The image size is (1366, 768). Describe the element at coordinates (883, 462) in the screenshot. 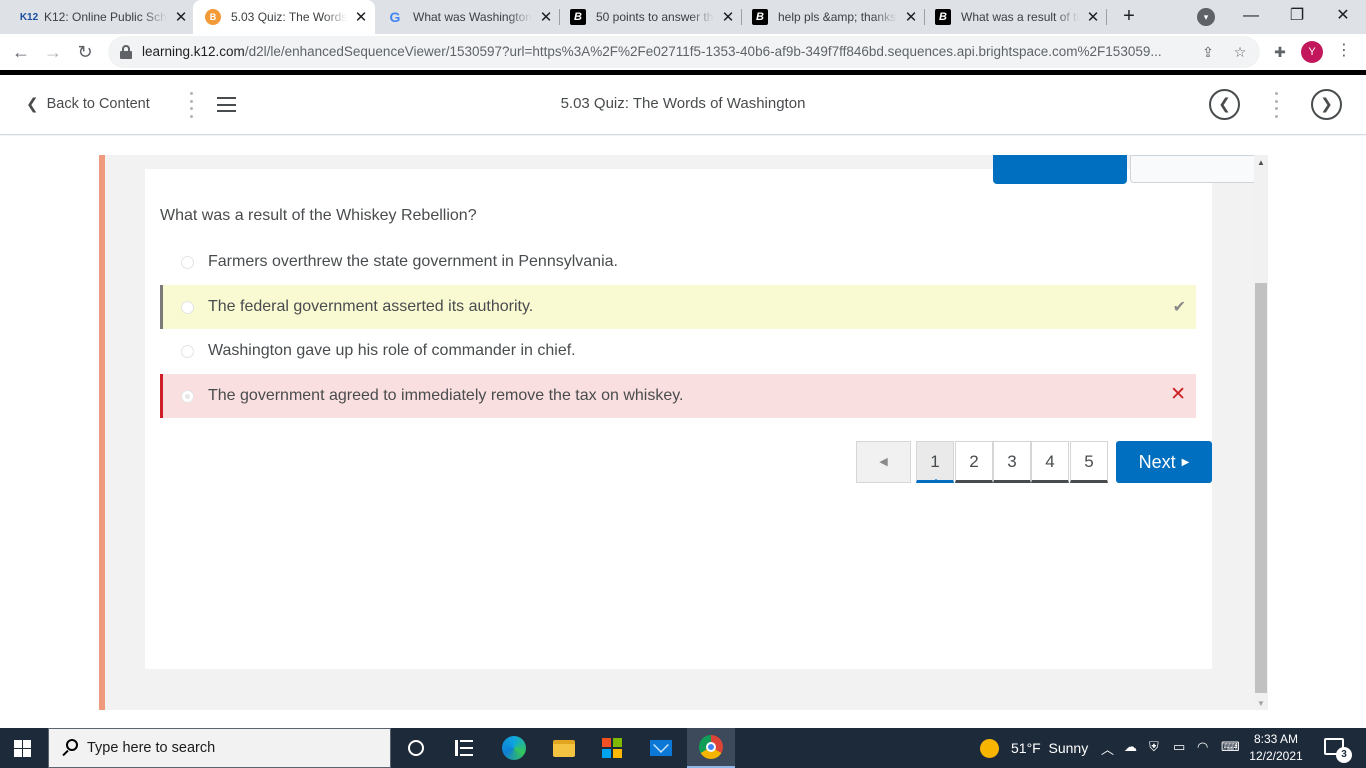

I see `previous-page-button: ◀` at that location.